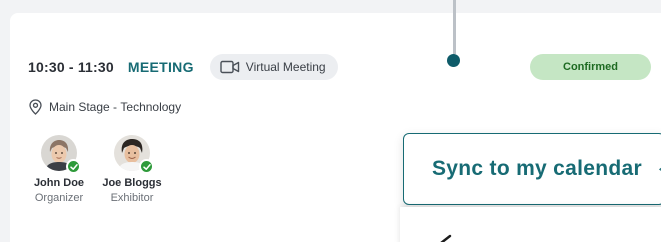 The width and height of the screenshot is (661, 242). I want to click on participant-role: Exhibitor, so click(132, 198).